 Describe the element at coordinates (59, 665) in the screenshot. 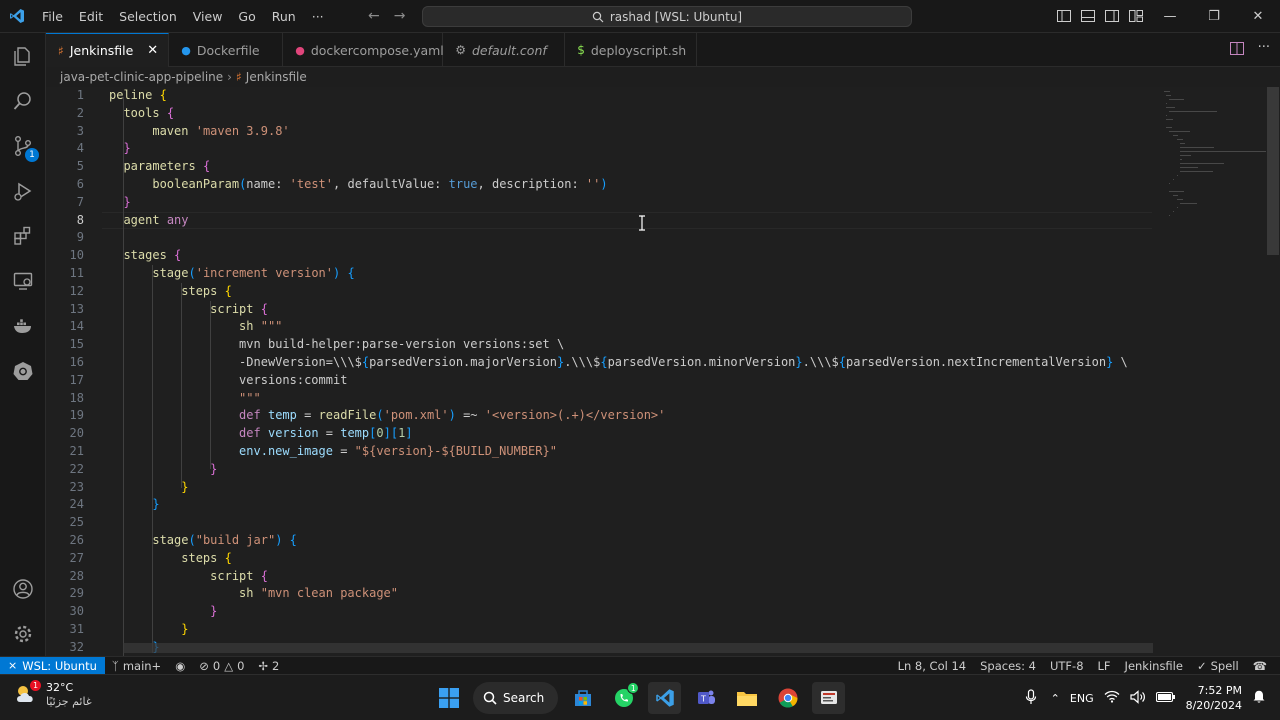

I see `remote-label: WSL: Ubuntu` at that location.